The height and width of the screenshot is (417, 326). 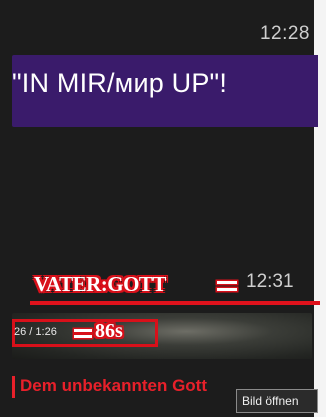 I want to click on video-duration: 26 / 1:26, so click(x=35, y=332).